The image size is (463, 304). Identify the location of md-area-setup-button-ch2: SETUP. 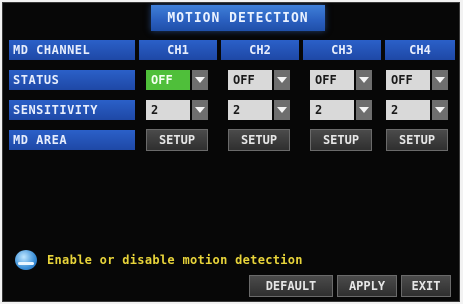
(259, 140).